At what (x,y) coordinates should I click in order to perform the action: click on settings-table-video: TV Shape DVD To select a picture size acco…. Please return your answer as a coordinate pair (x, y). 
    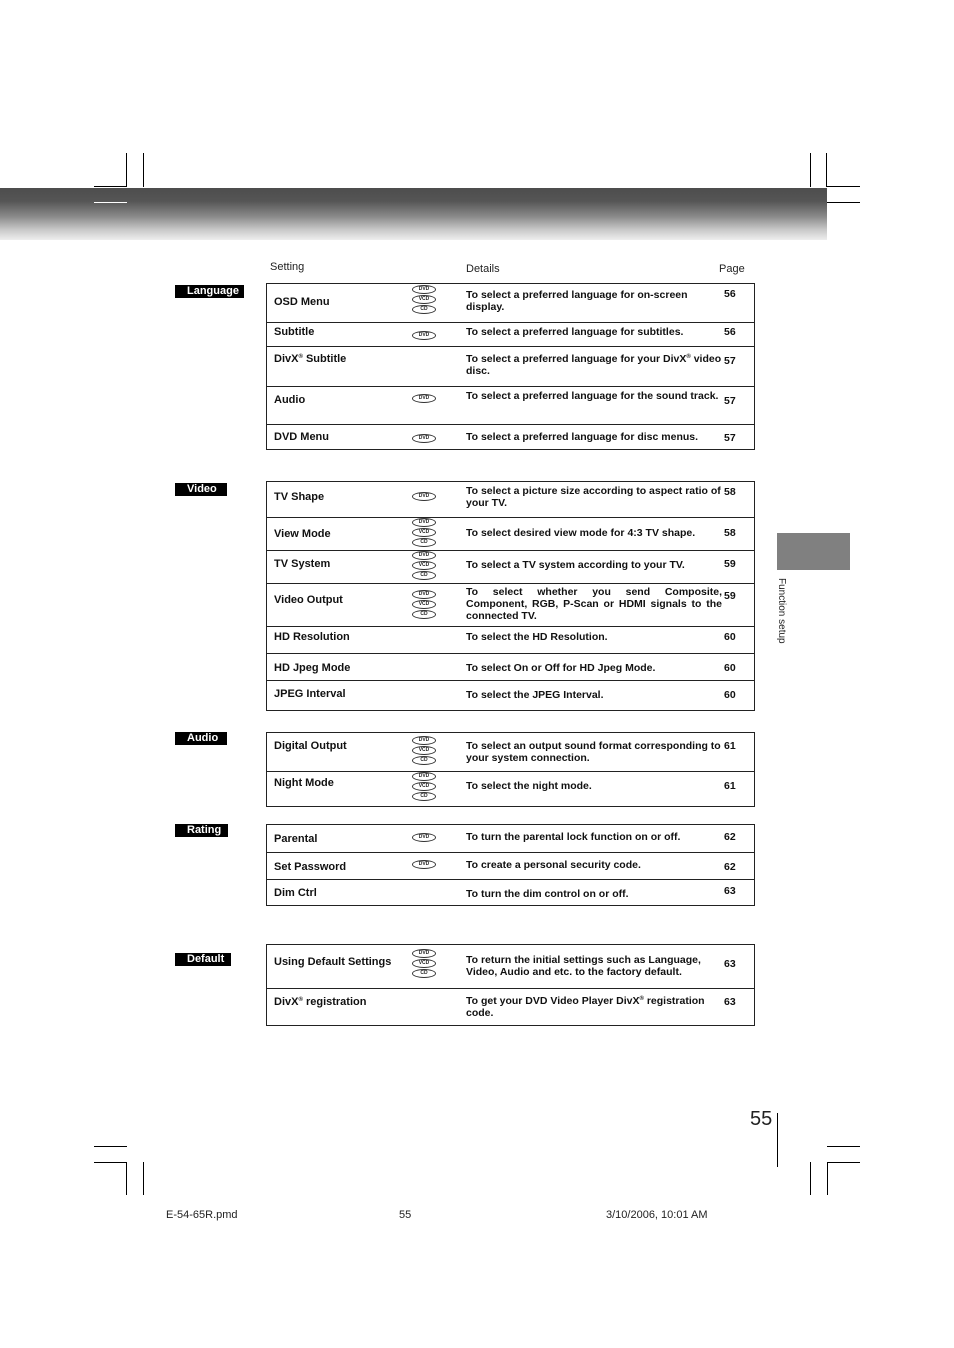
    Looking at the image, I should click on (510, 596).